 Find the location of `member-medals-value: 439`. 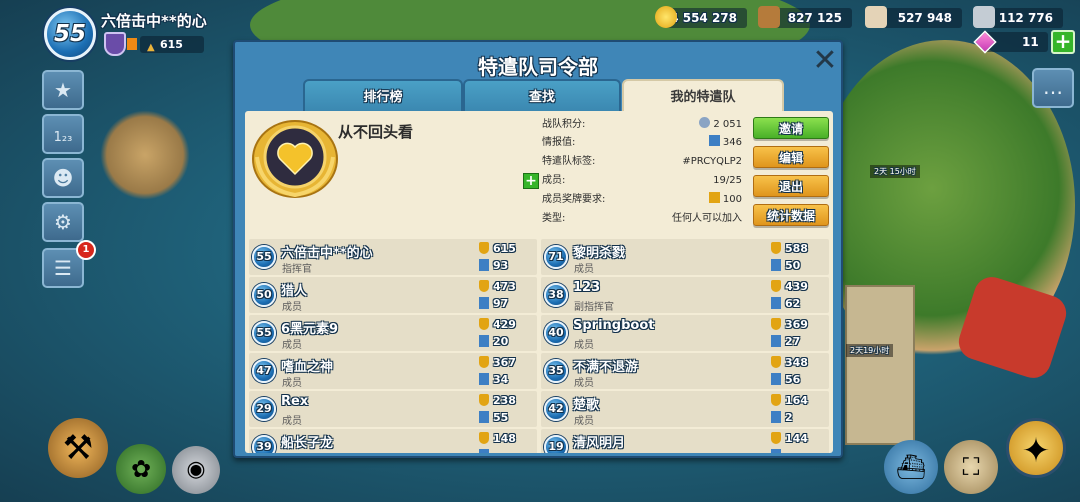

member-medals-value: 439 is located at coordinates (796, 286).